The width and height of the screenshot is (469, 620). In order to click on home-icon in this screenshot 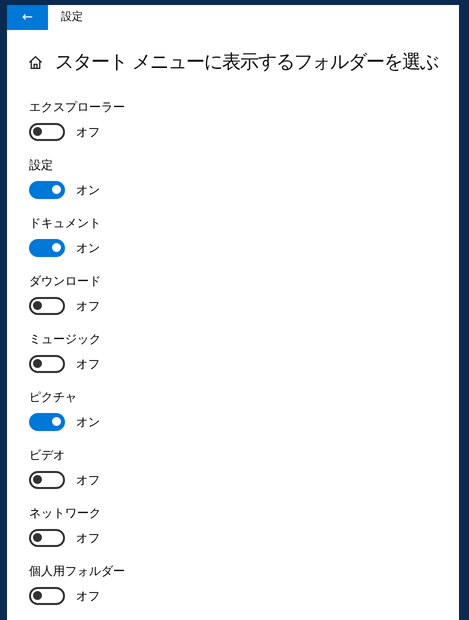, I will do `click(35, 62)`.